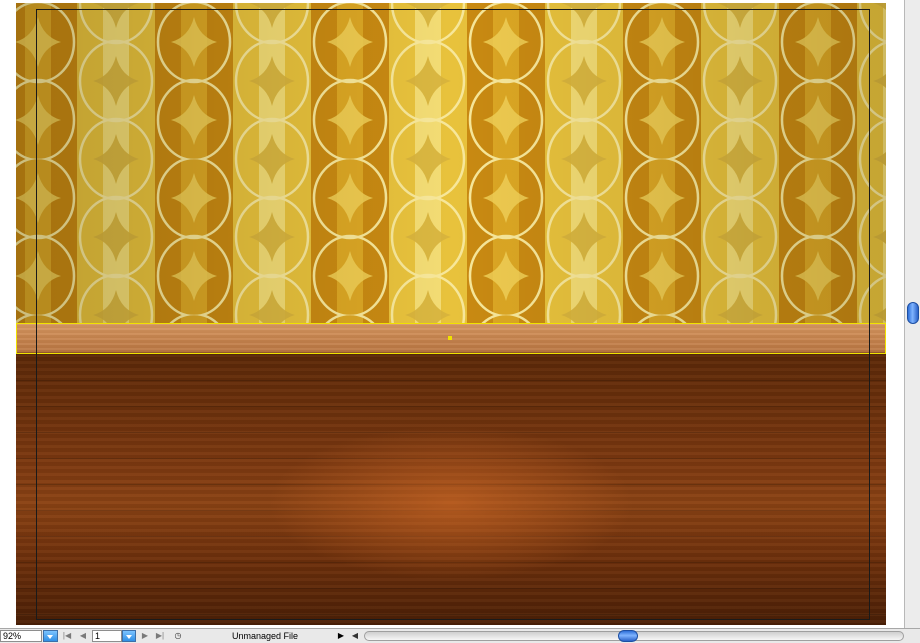 This screenshot has height=643, width=920. What do you see at coordinates (145, 636) in the screenshot?
I see `next-page-icon: ▶` at bounding box center [145, 636].